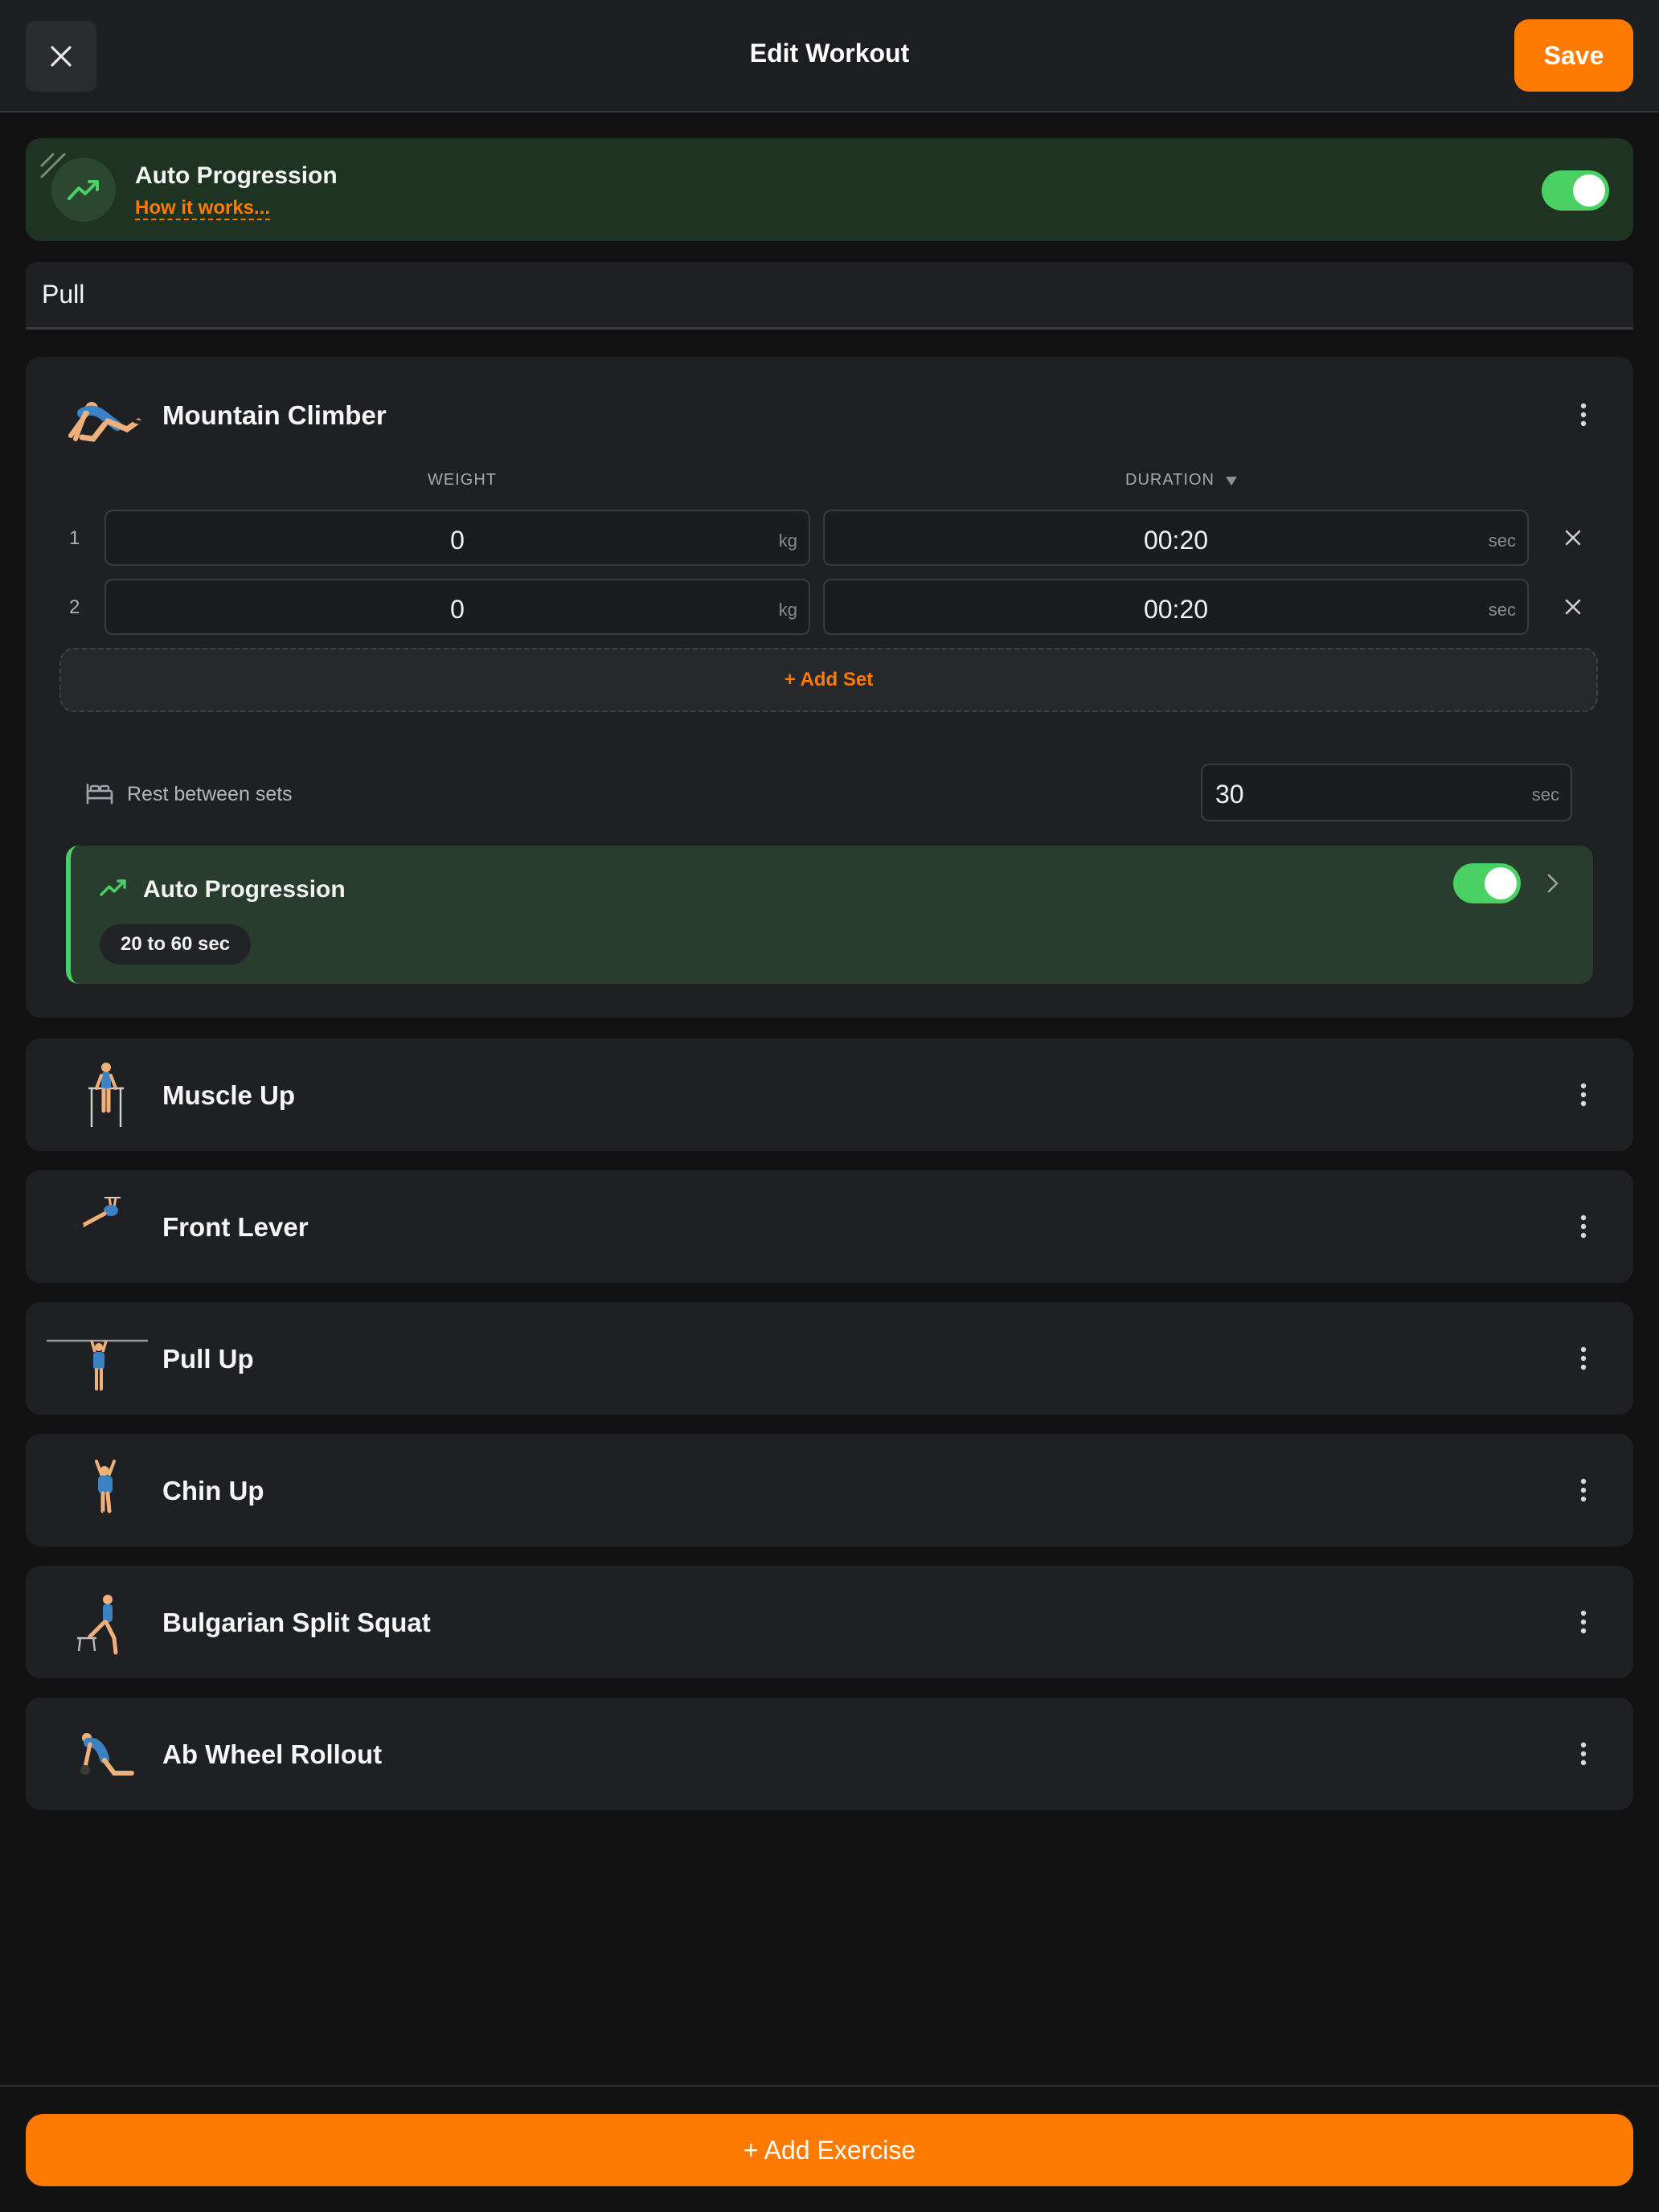 Image resolution: width=1659 pixels, height=2212 pixels. Describe the element at coordinates (829, 1754) in the screenshot. I see `exercise-card: Ab Wheel Rollout` at that location.